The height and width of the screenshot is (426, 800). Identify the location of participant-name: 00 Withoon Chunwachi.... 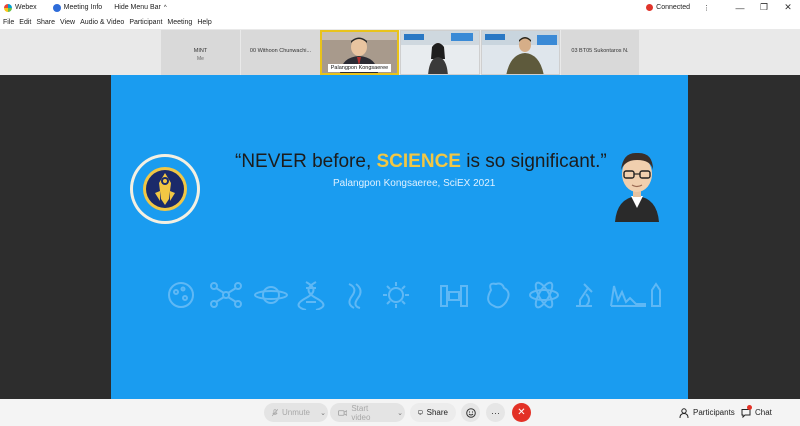
(280, 51).